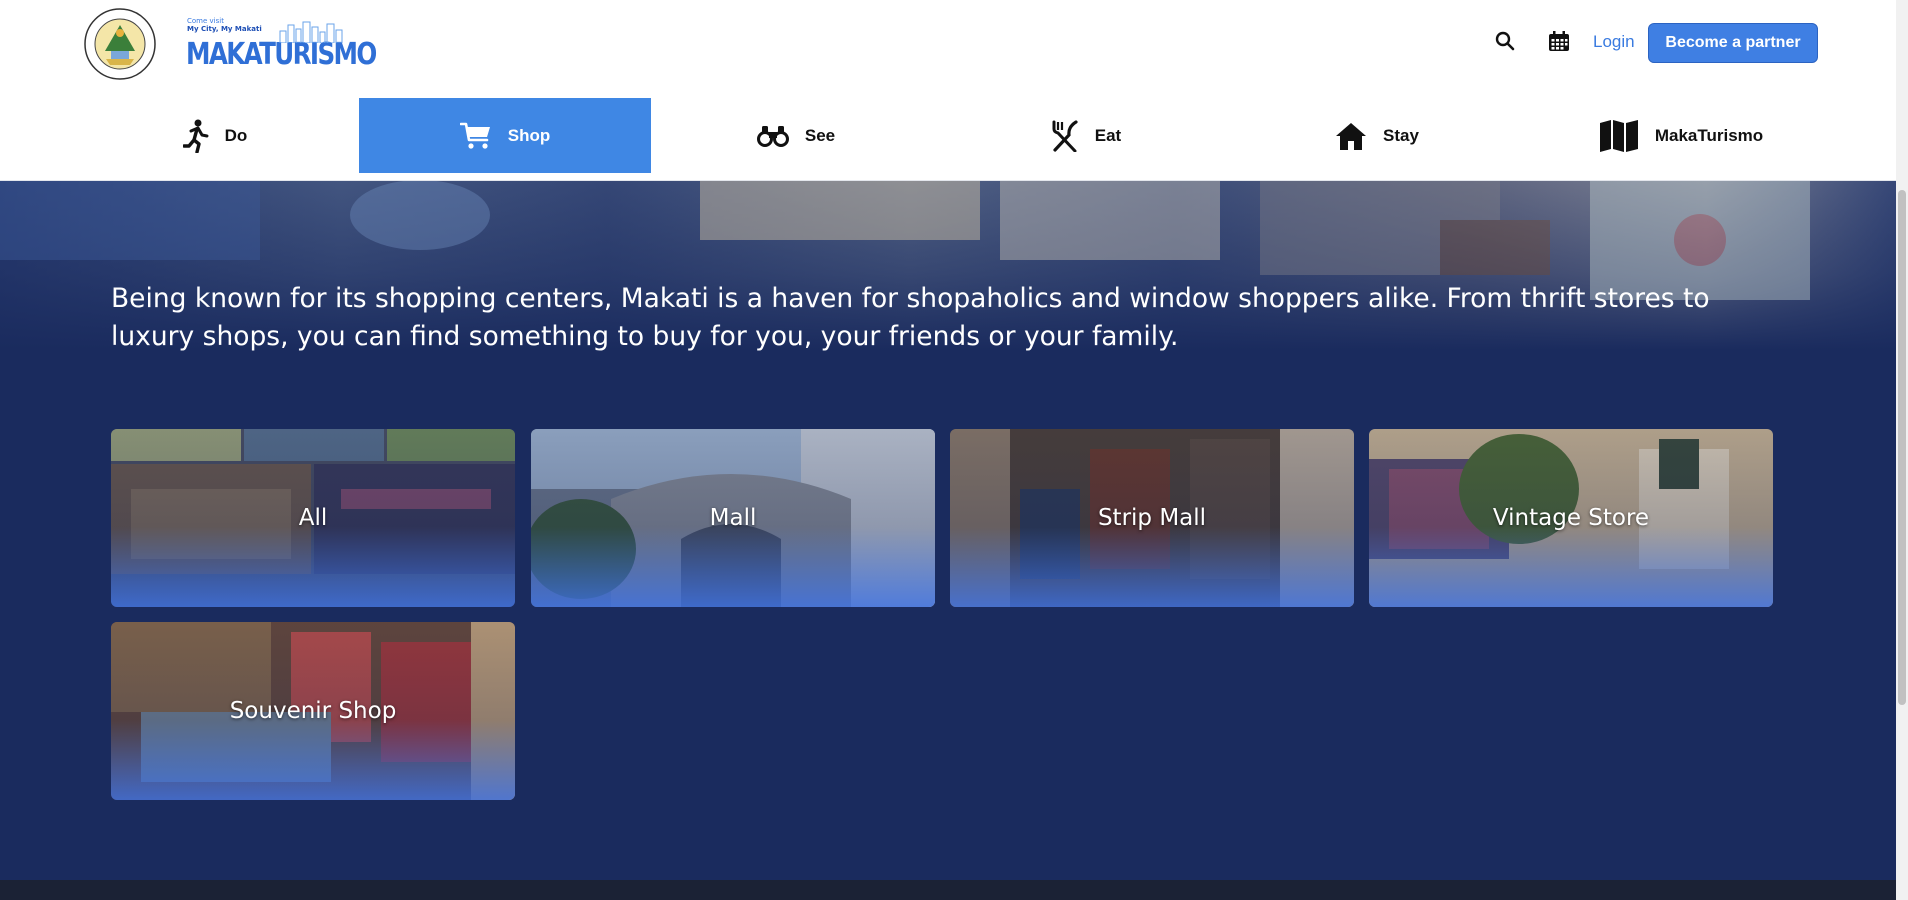 This screenshot has width=1908, height=900. Describe the element at coordinates (529, 135) in the screenshot. I see `nav-label-shop: Shop` at that location.